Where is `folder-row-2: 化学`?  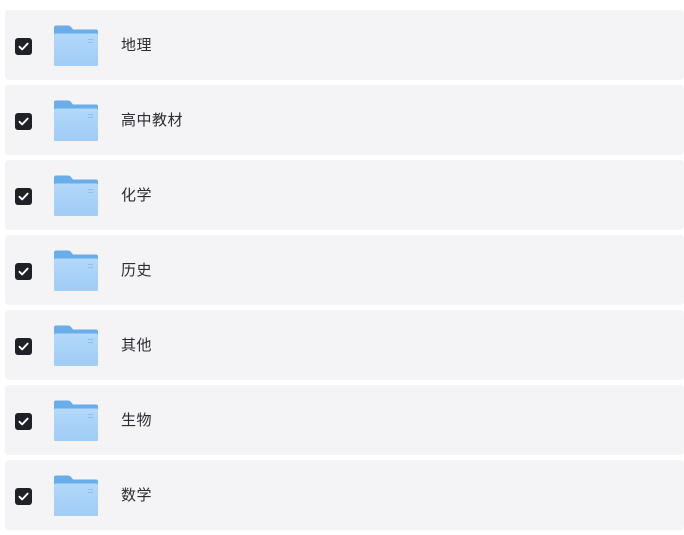
folder-row-2: 化学 is located at coordinates (344, 195).